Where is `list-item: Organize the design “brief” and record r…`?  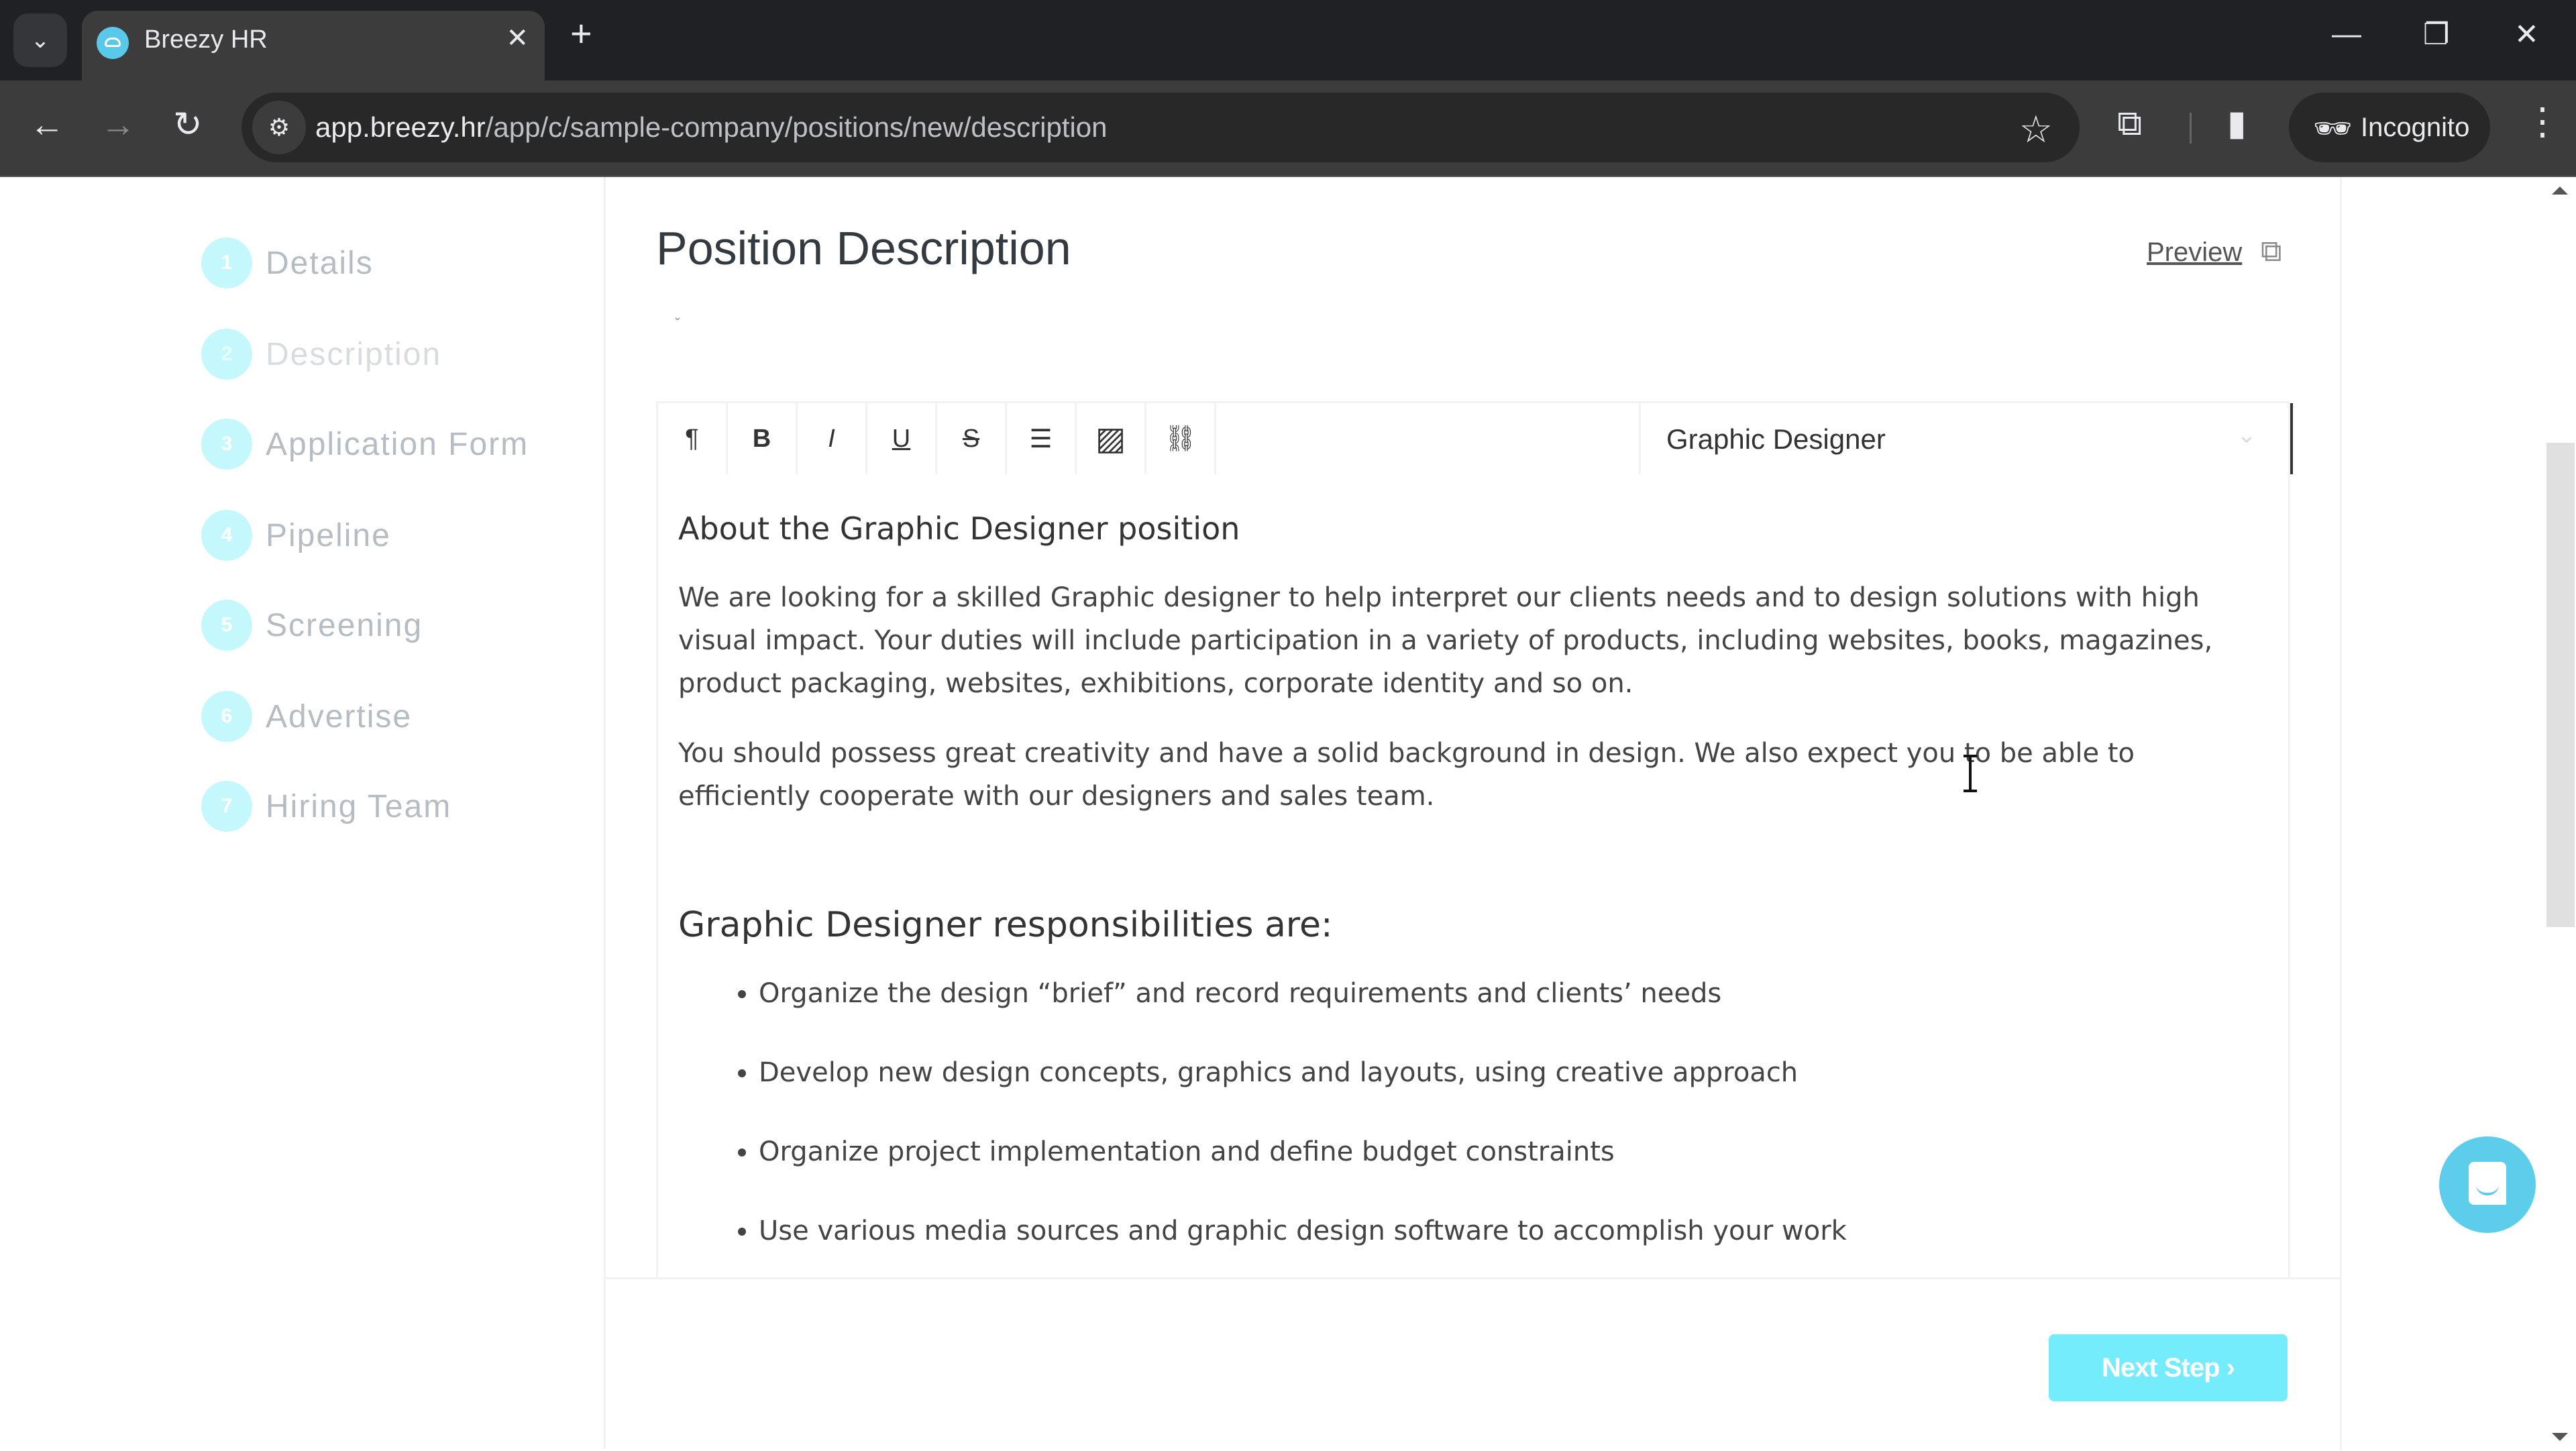
list-item: Organize the design “brief” and record r… is located at coordinates (1517, 993).